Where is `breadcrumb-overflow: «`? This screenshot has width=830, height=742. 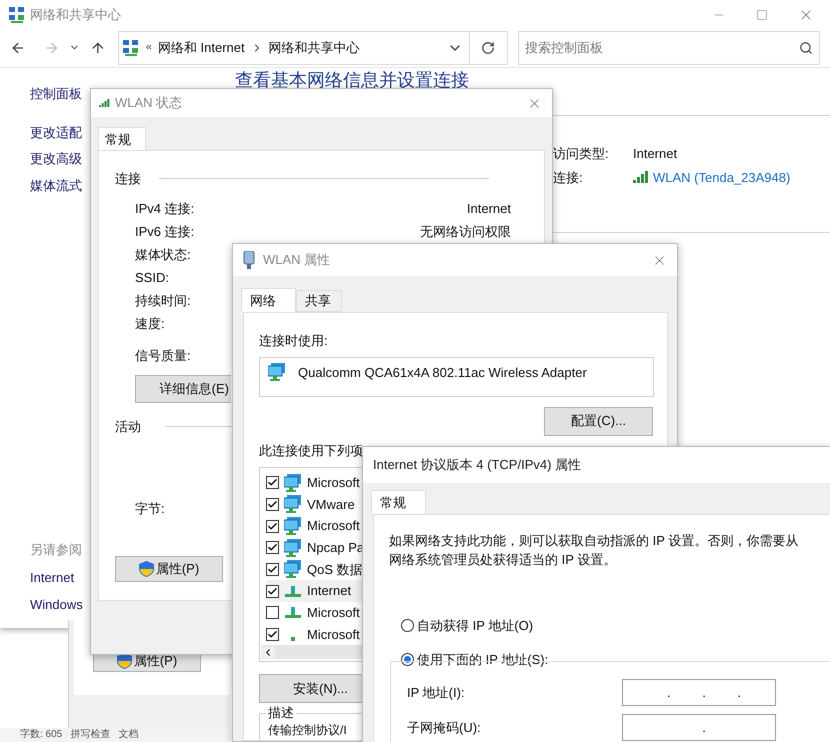 breadcrumb-overflow: « is located at coordinates (149, 47).